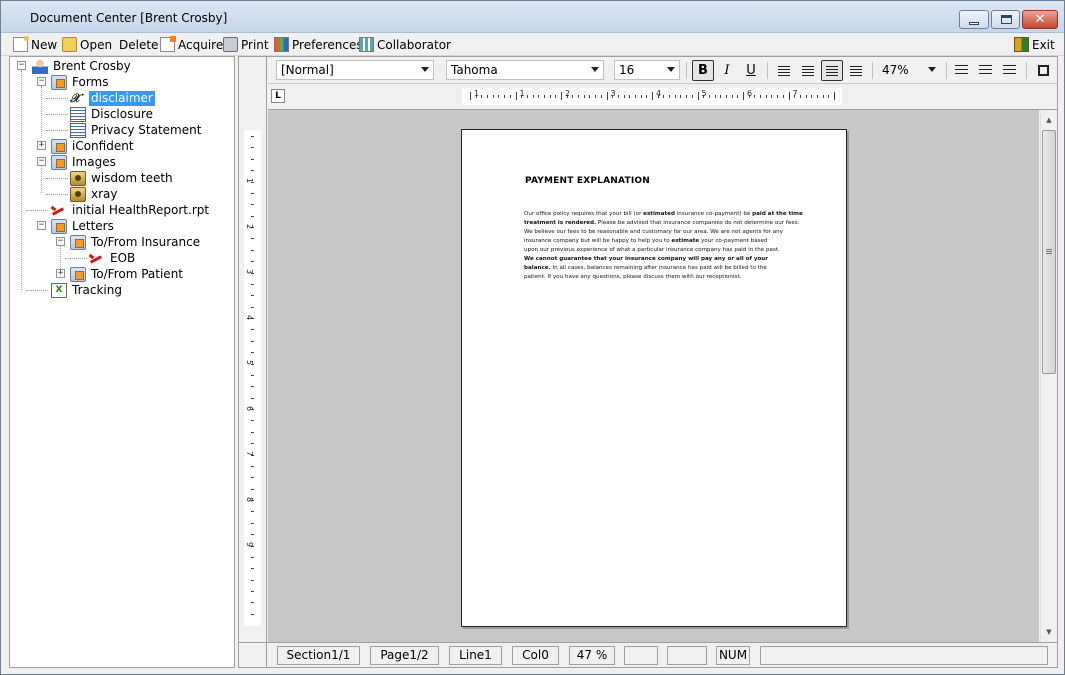  I want to click on close-button: ✕, so click(1040, 19).